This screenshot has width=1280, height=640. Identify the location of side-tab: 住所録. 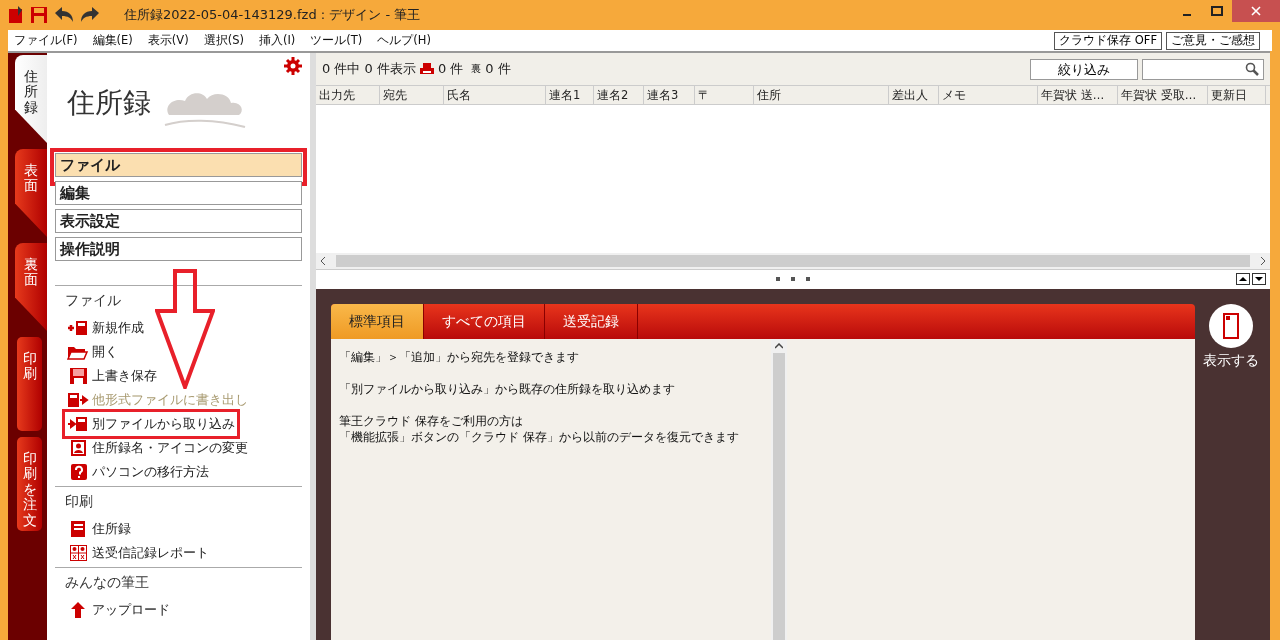
(31, 99).